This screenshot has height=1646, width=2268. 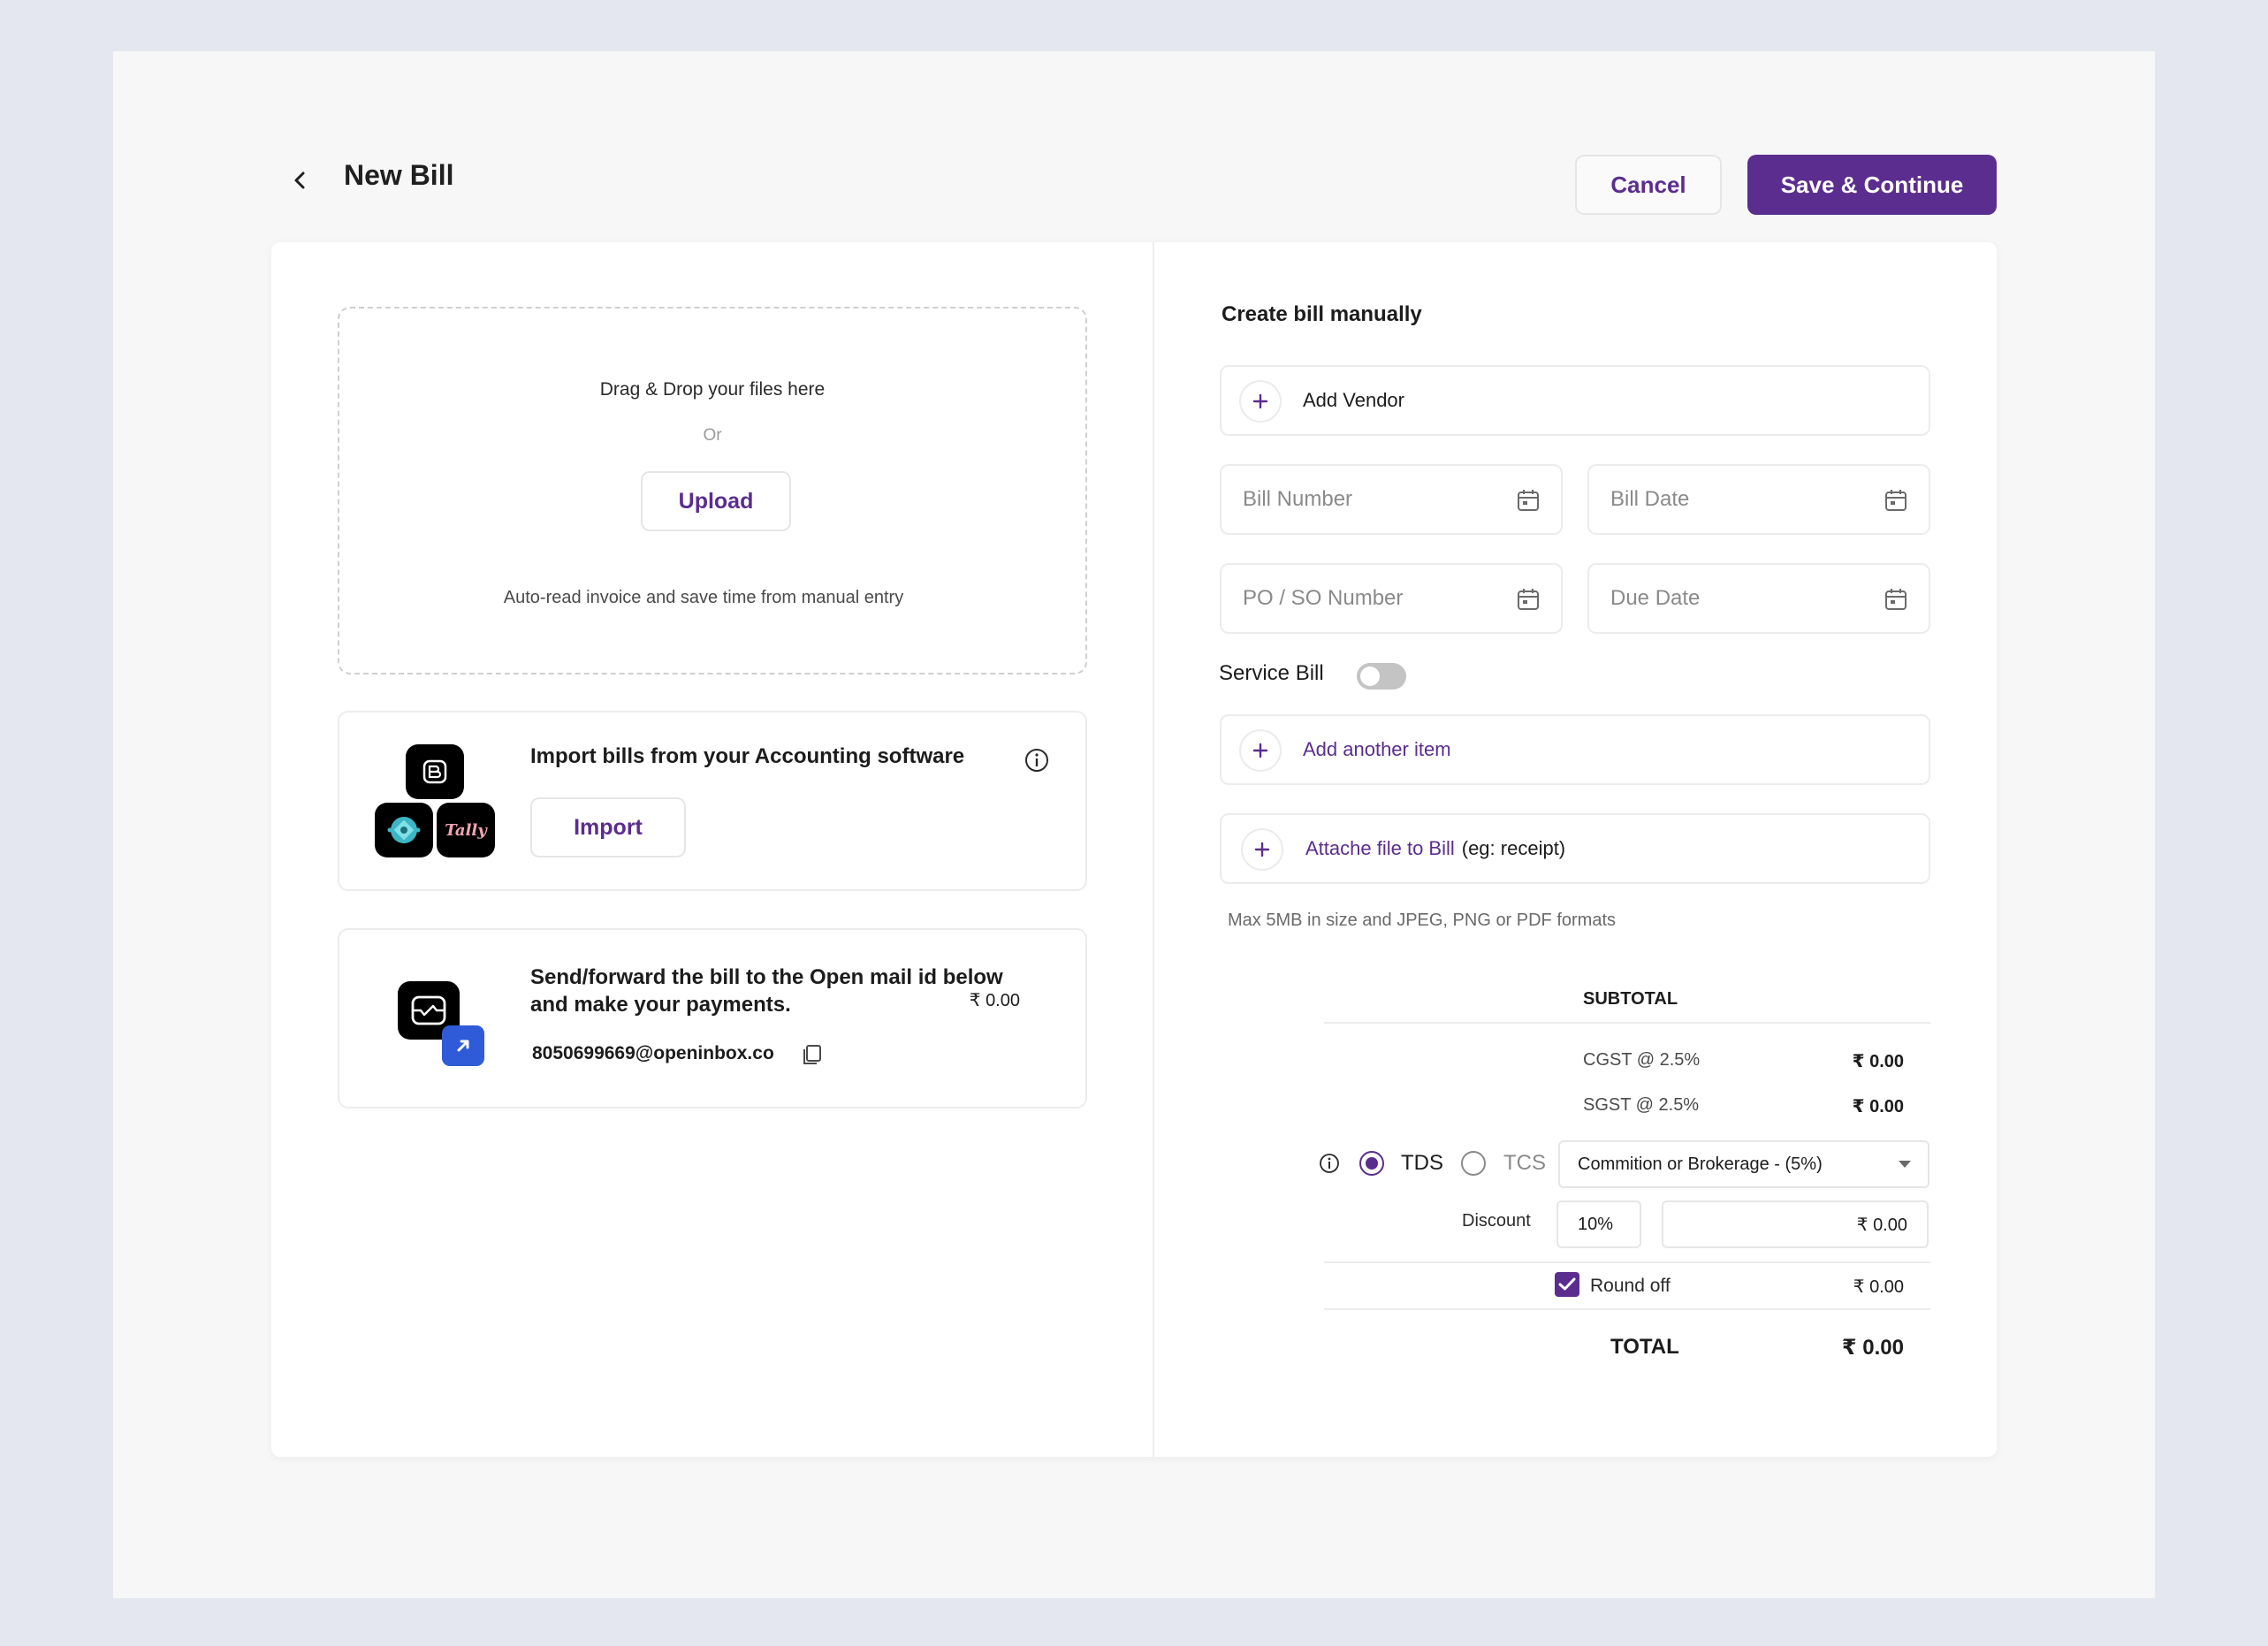 I want to click on subtotal-value: ₹ 0.00, so click(x=995, y=1001).